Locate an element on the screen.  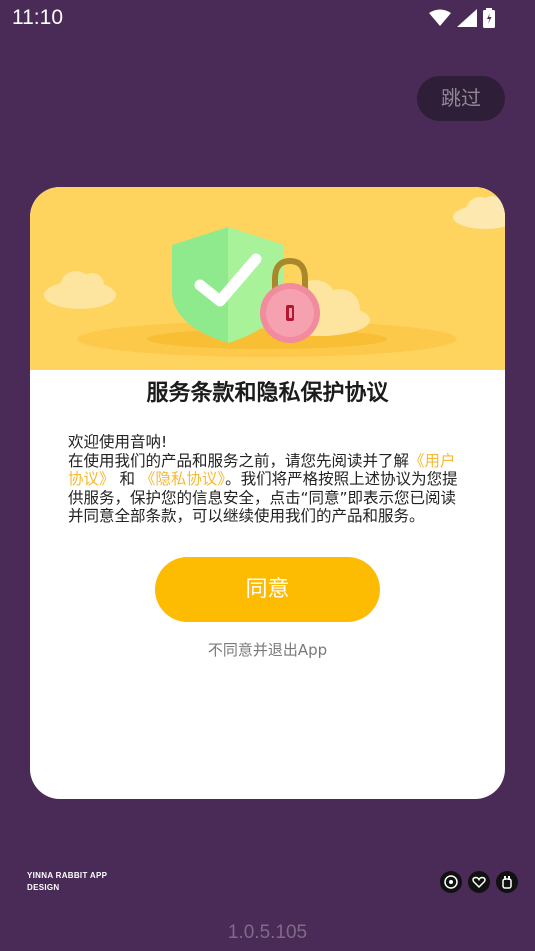
brand-logo-text: YINNA RABBIT APP DESIGN is located at coordinates (67, 882).